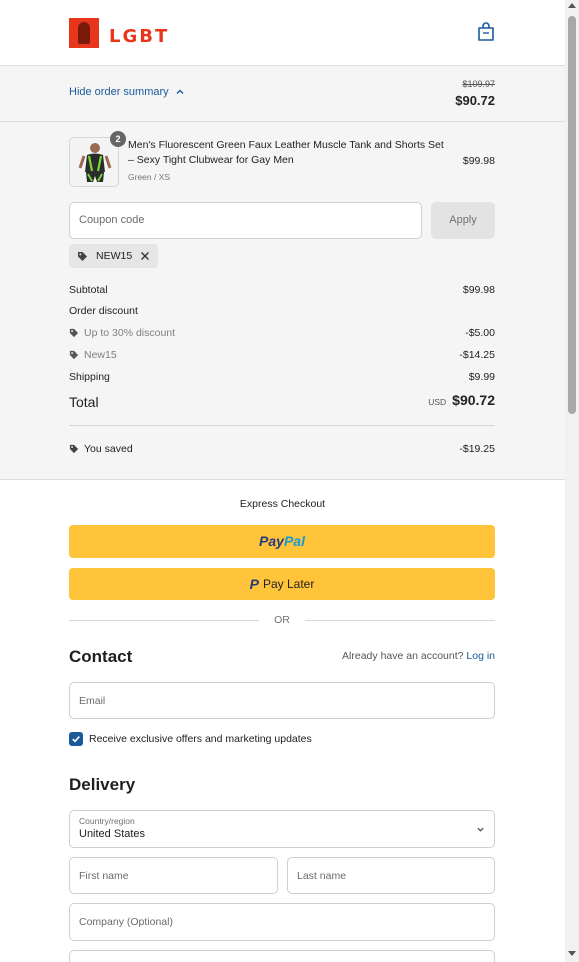  Describe the element at coordinates (282, 829) in the screenshot. I see `country-select: Country/region United States` at that location.